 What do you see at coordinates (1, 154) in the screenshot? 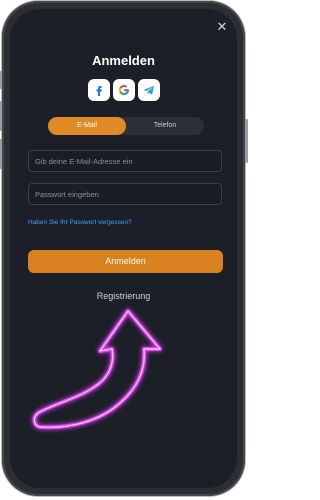
I see `phone-volume-down-button` at bounding box center [1, 154].